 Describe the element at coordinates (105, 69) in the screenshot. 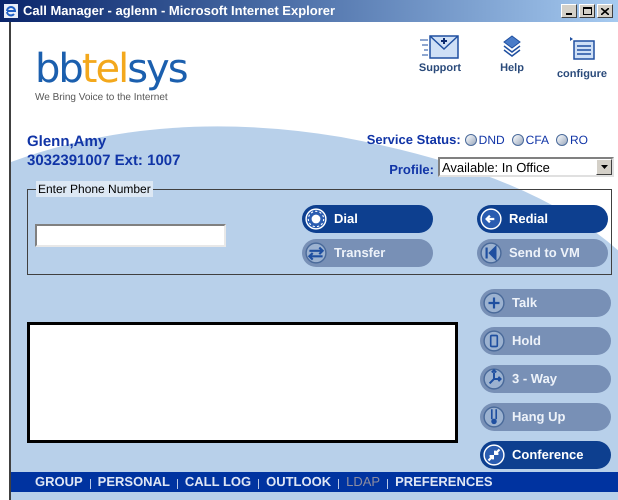

I see `logo-lettering: tel` at that location.